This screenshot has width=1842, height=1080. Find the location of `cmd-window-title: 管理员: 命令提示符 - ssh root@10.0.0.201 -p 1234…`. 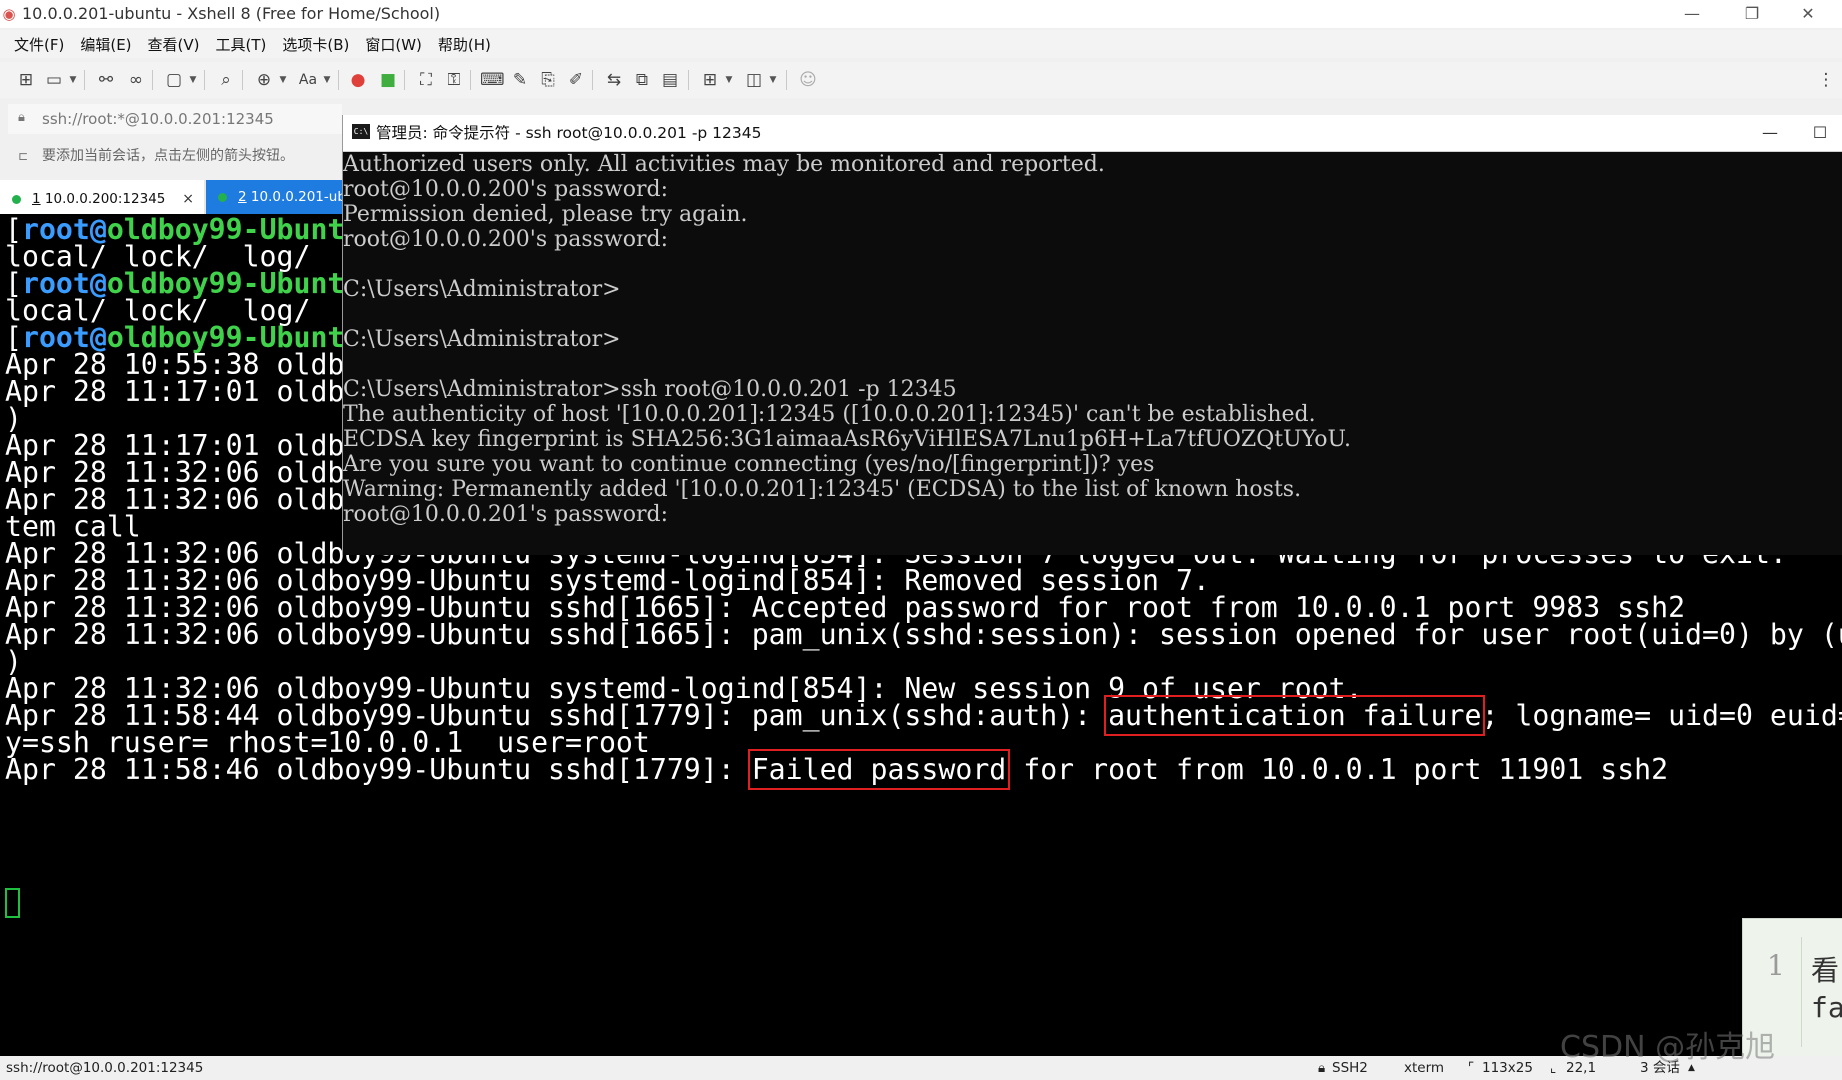

cmd-window-title: 管理员: 命令提示符 - ssh root@10.0.0.201 -p 1234… is located at coordinates (569, 133).